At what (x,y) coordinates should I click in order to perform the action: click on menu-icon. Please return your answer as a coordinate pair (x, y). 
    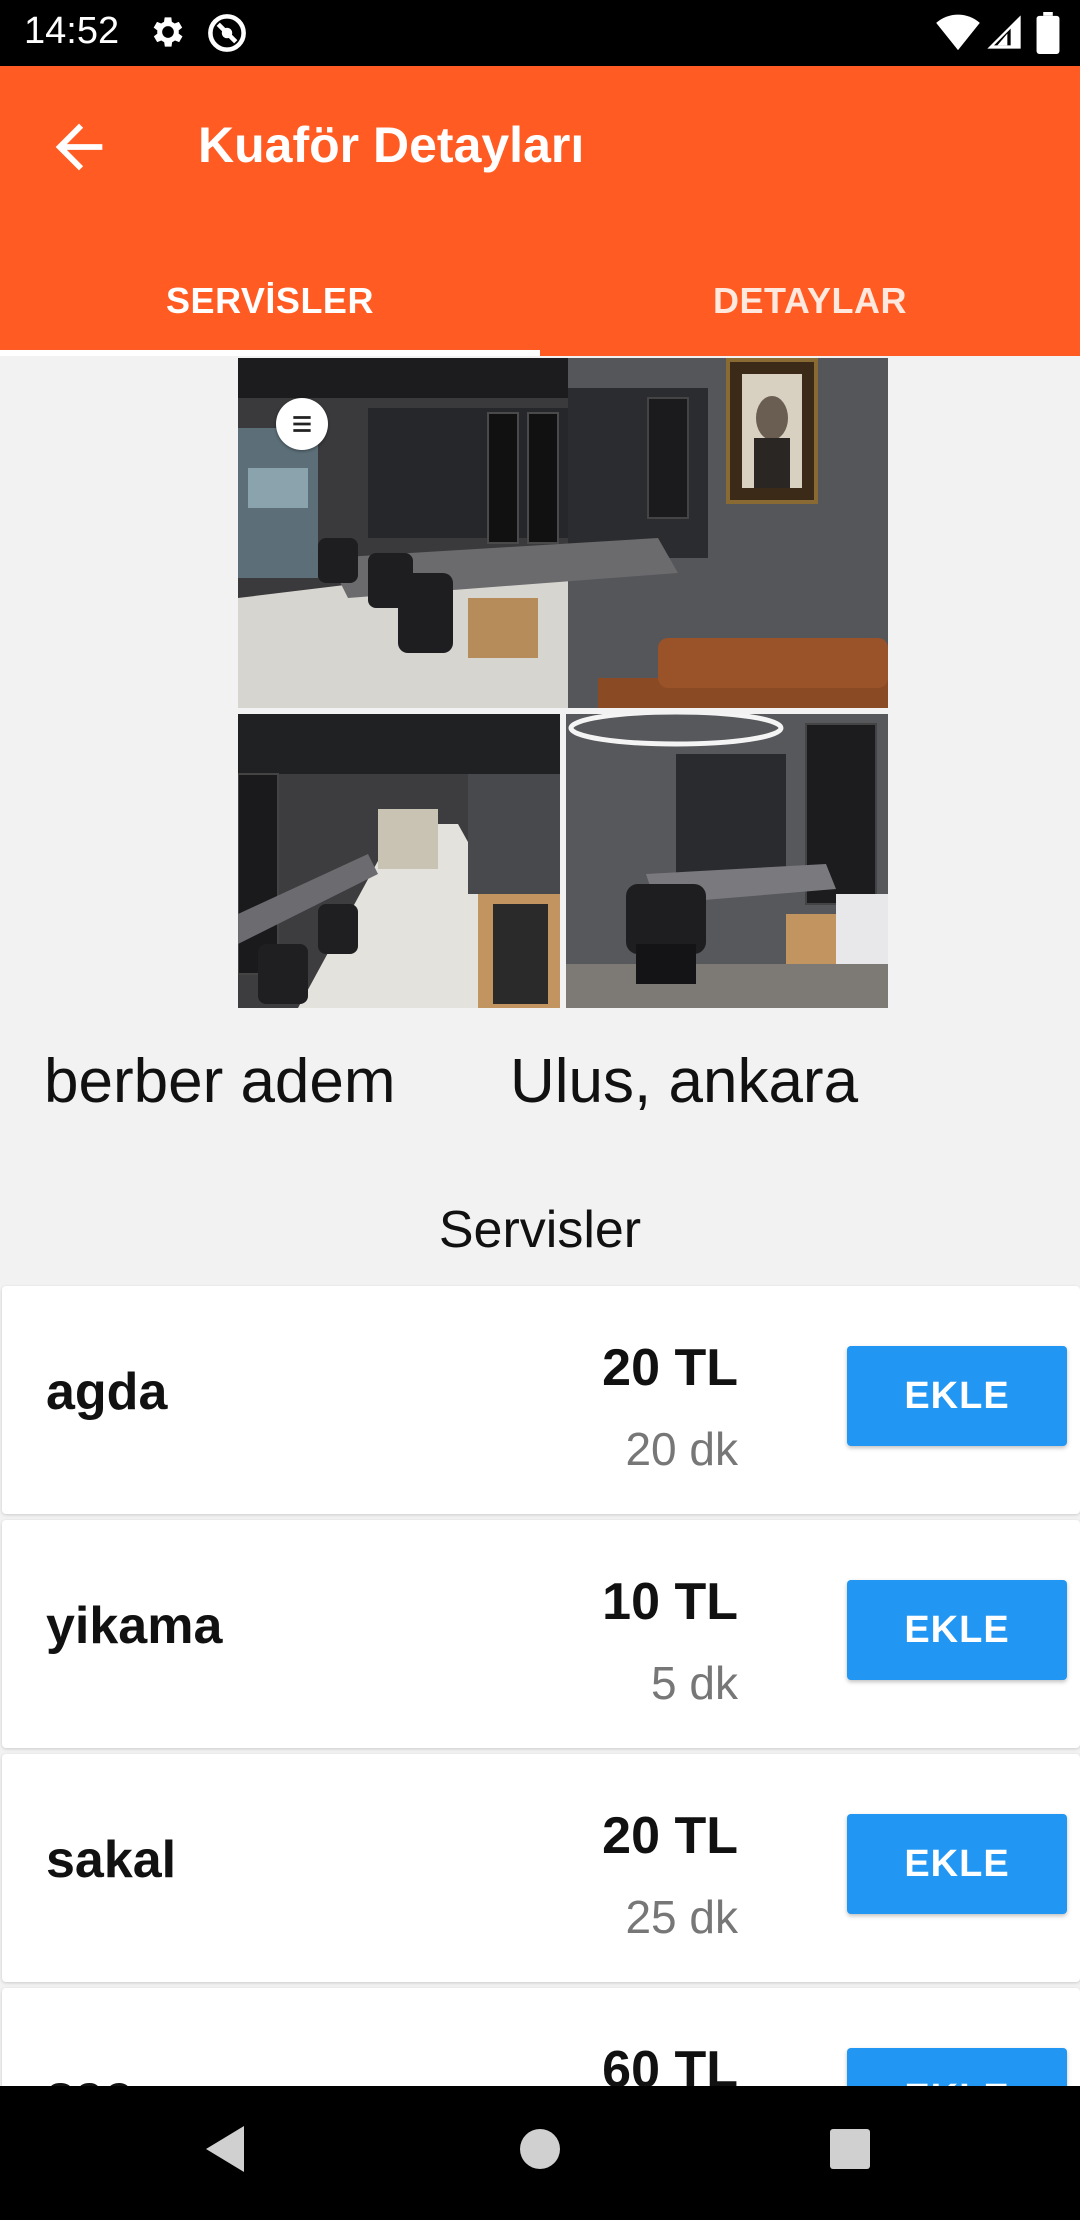
    Looking at the image, I should click on (302, 424).